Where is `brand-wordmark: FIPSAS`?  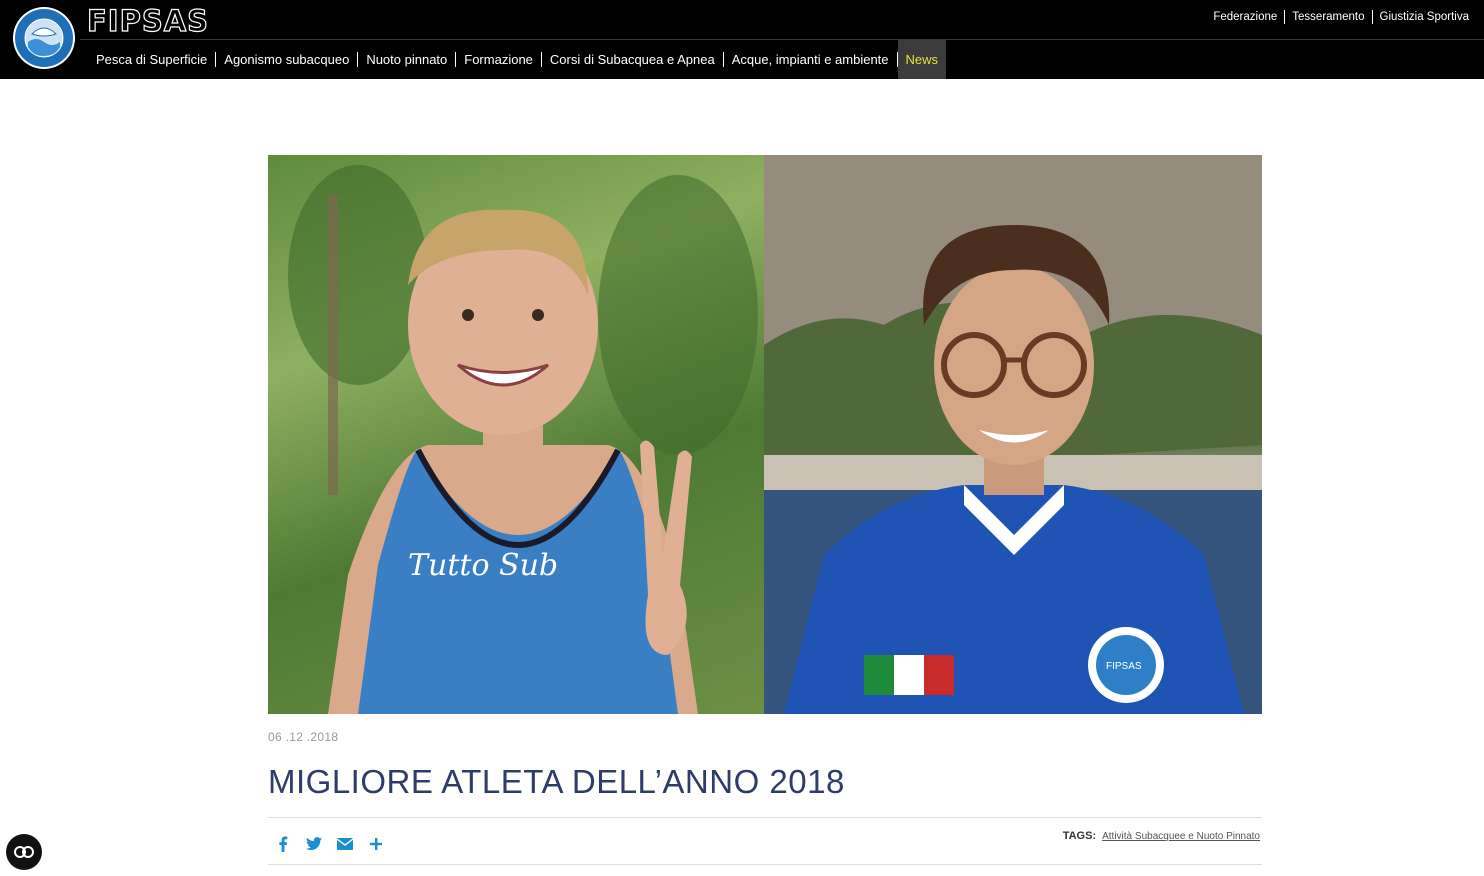
brand-wordmark: FIPSAS is located at coordinates (147, 20).